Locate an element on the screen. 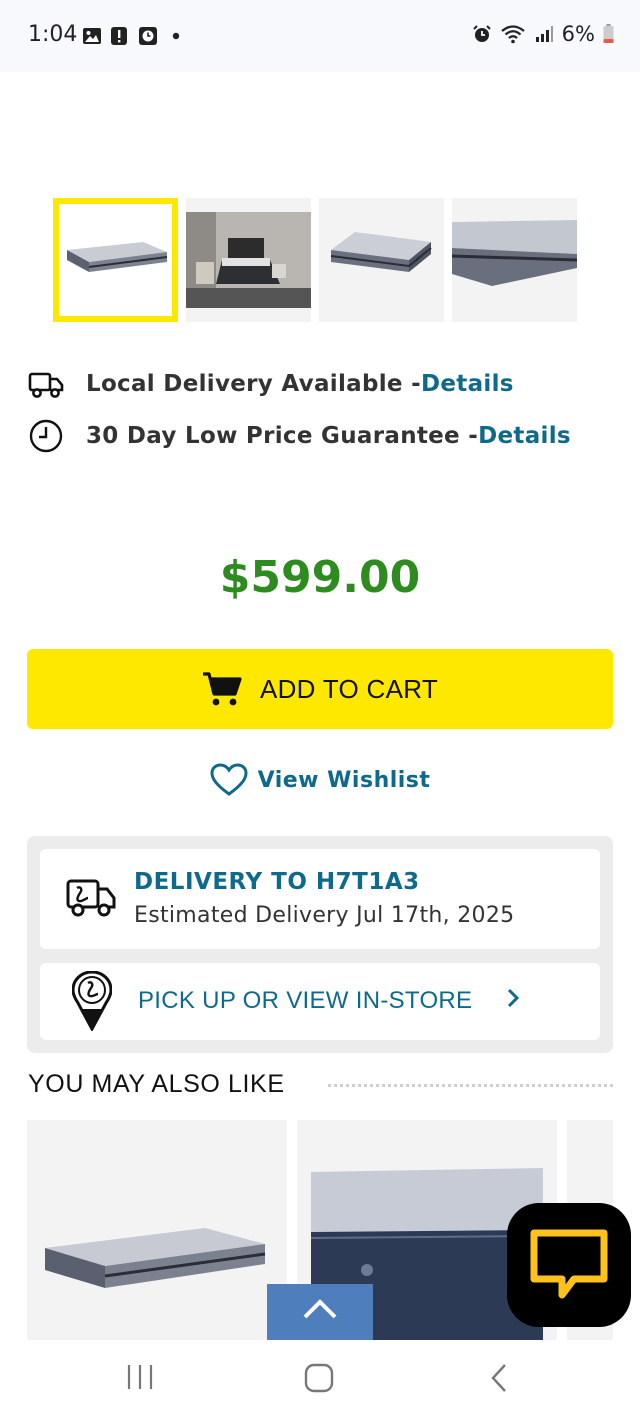  delivery-truck-icon is located at coordinates (91, 898).